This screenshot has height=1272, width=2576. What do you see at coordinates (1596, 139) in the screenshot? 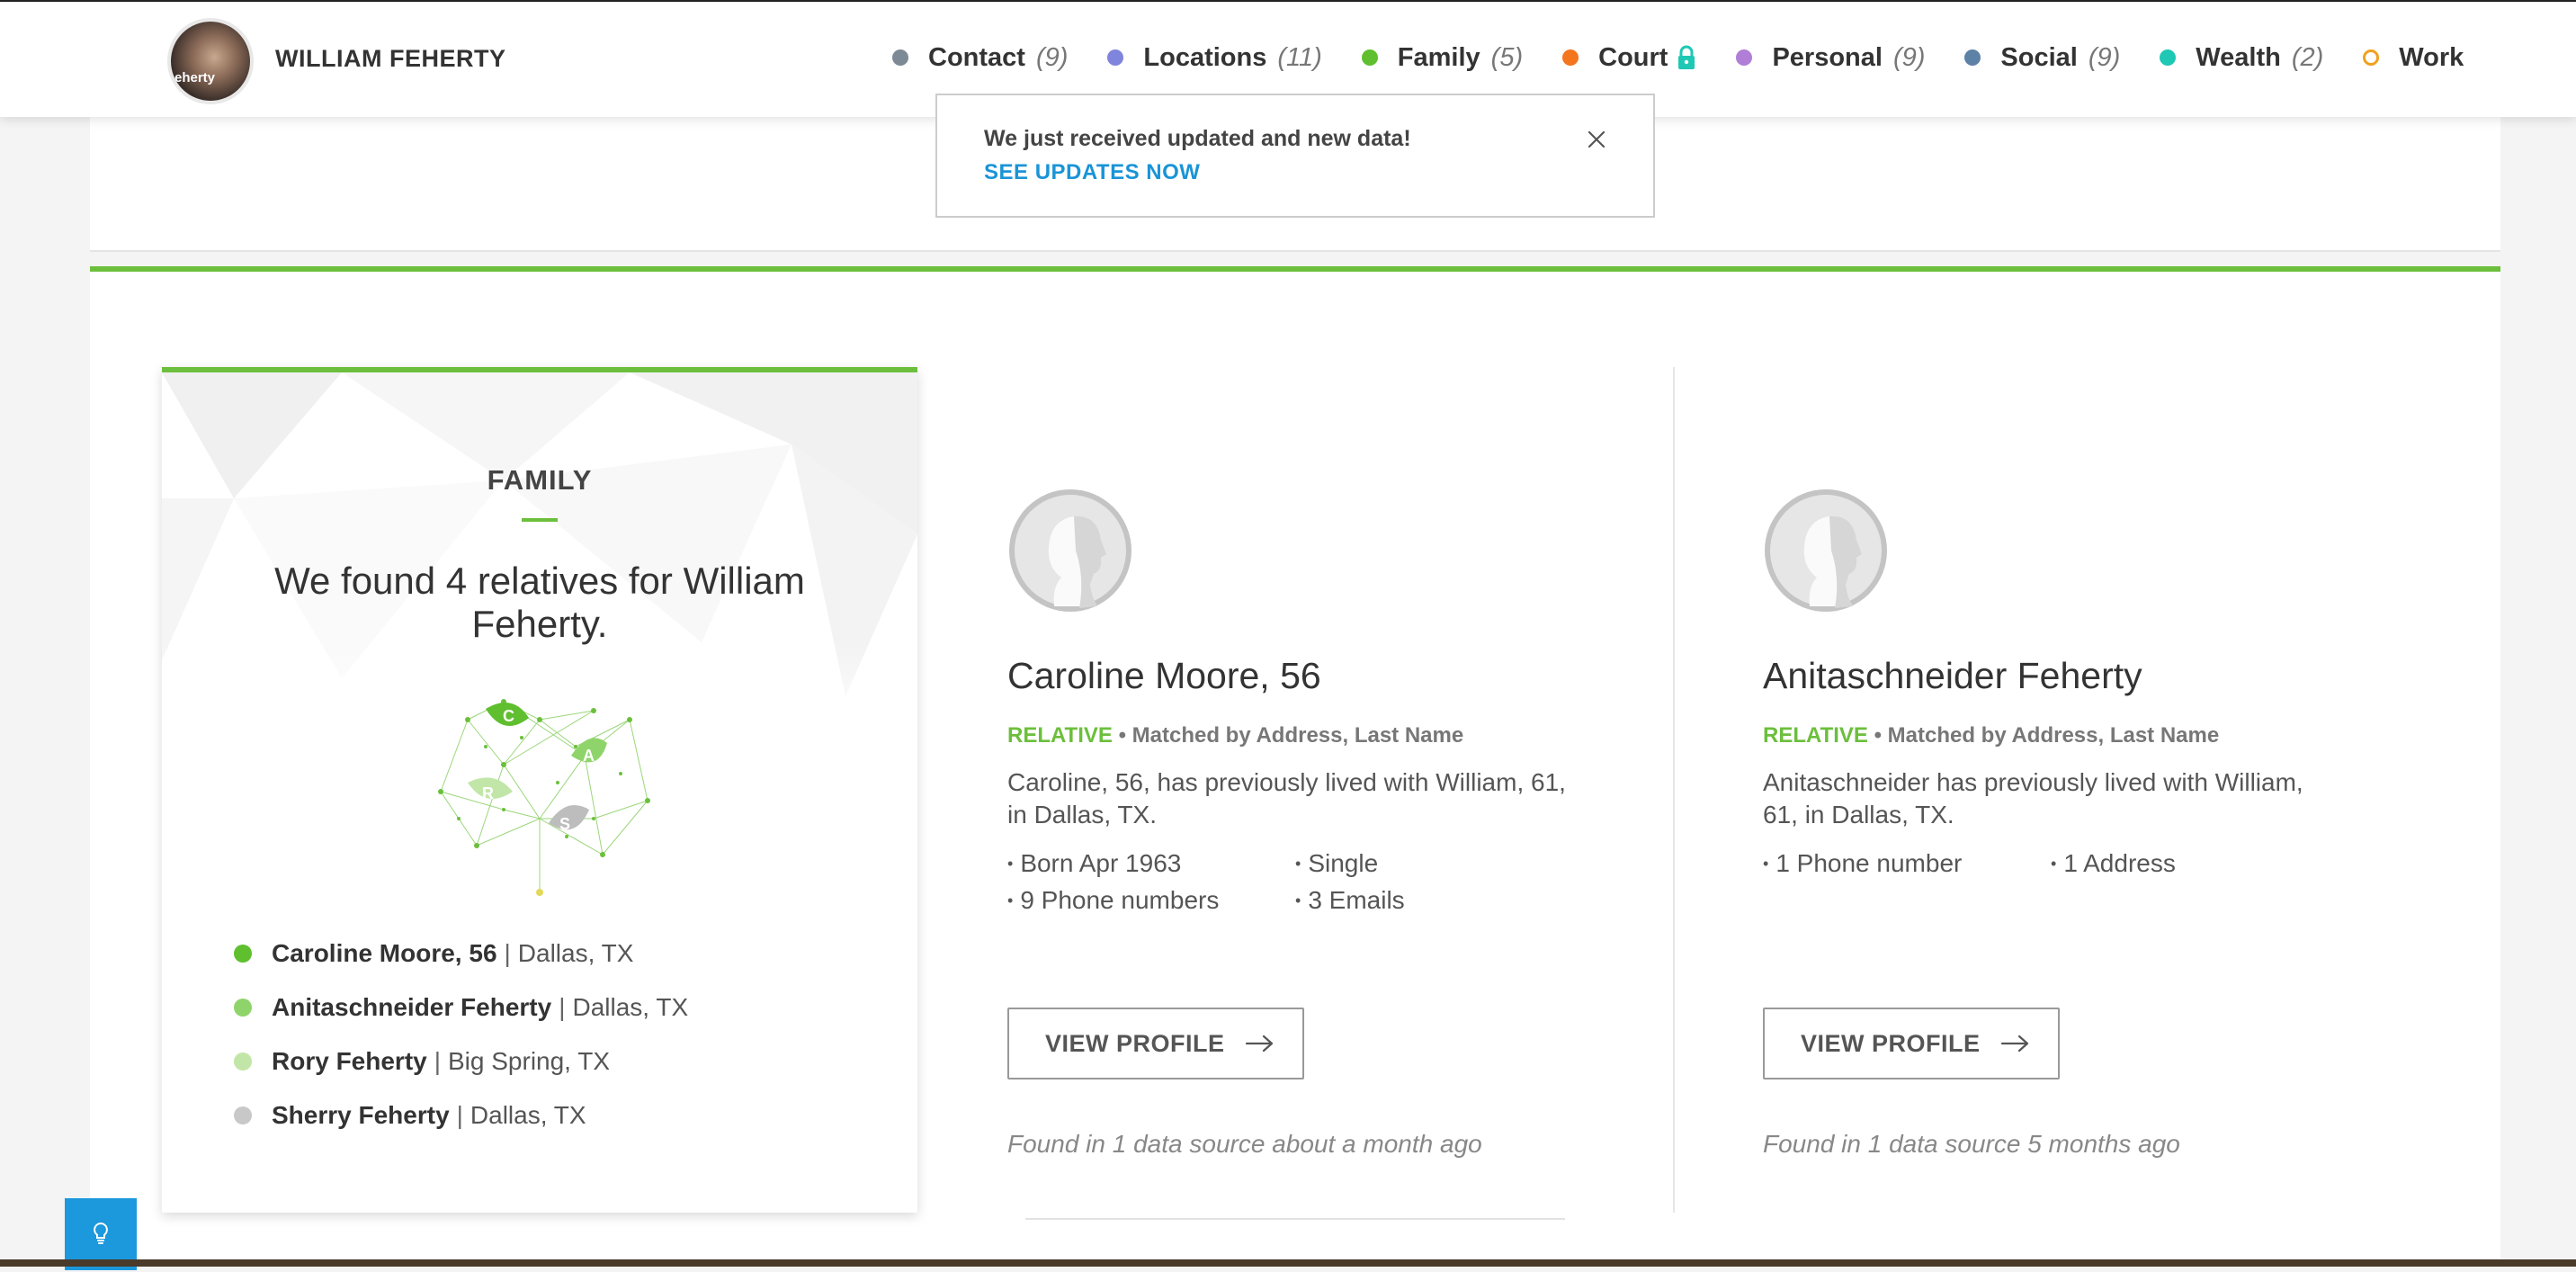
I see `close-icon` at bounding box center [1596, 139].